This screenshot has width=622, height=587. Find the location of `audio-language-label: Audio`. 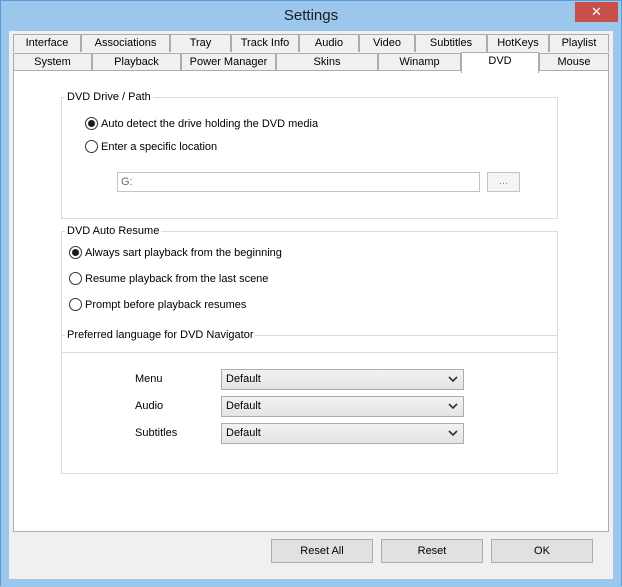

audio-language-label: Audio is located at coordinates (149, 406).